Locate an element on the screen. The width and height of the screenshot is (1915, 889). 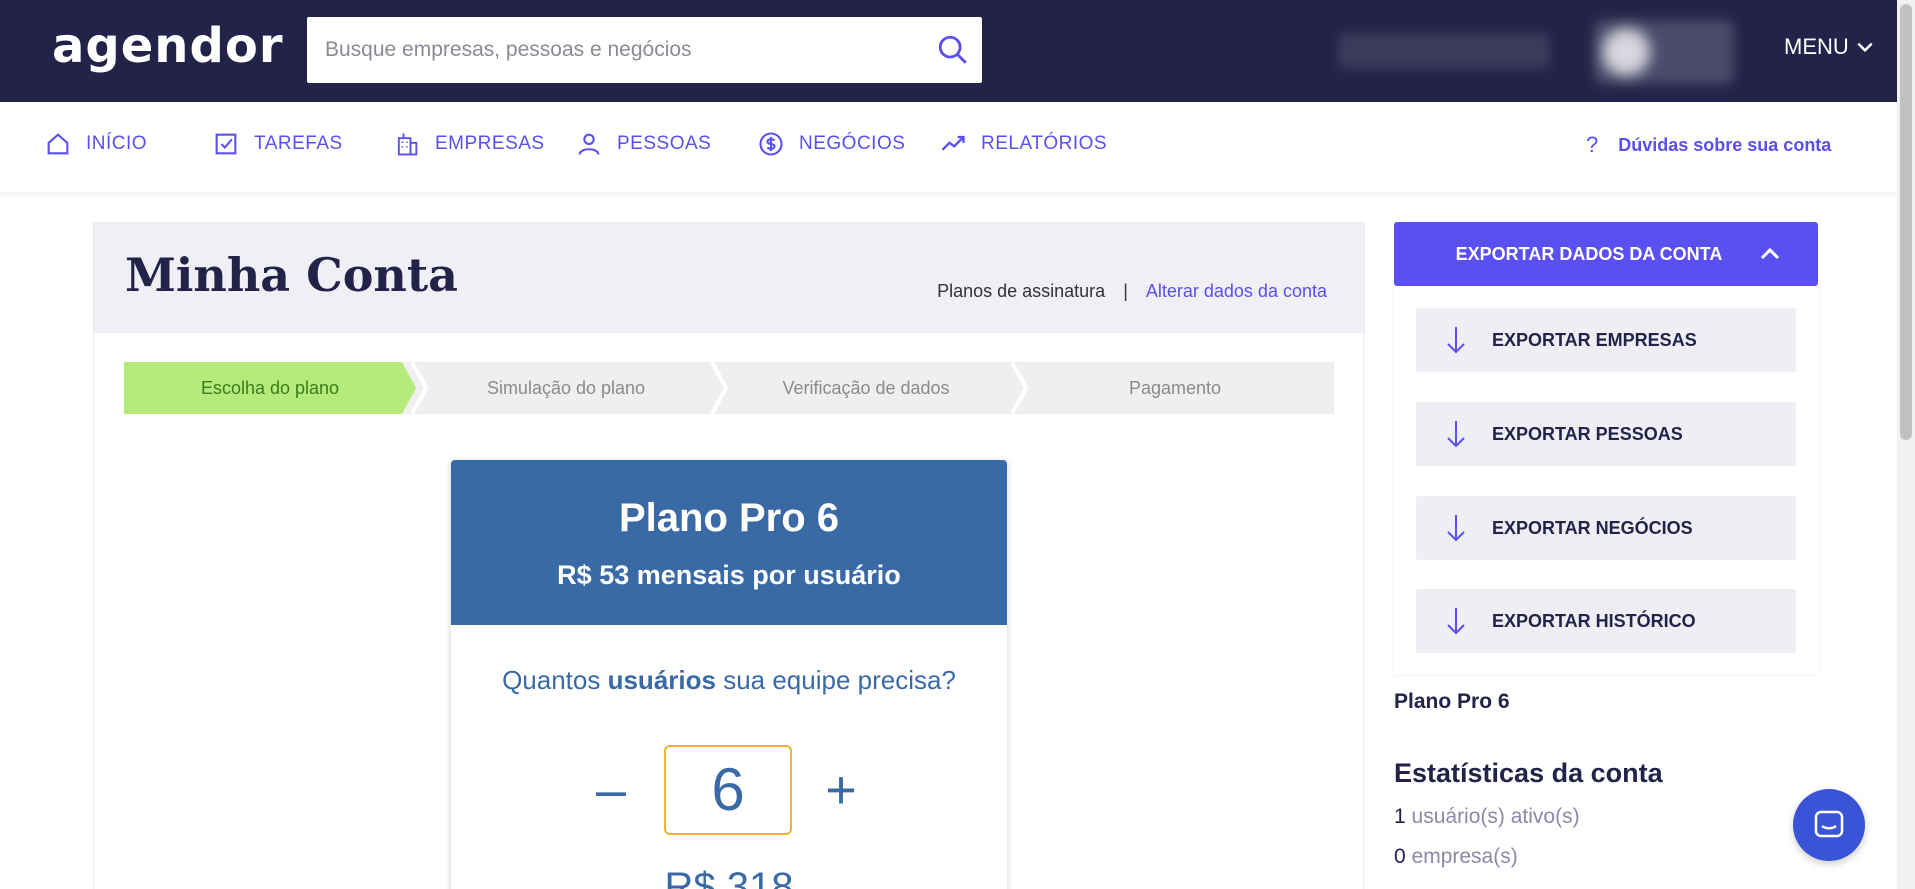
step-verificacao-de-dados: Verificação de dados is located at coordinates (866, 387).